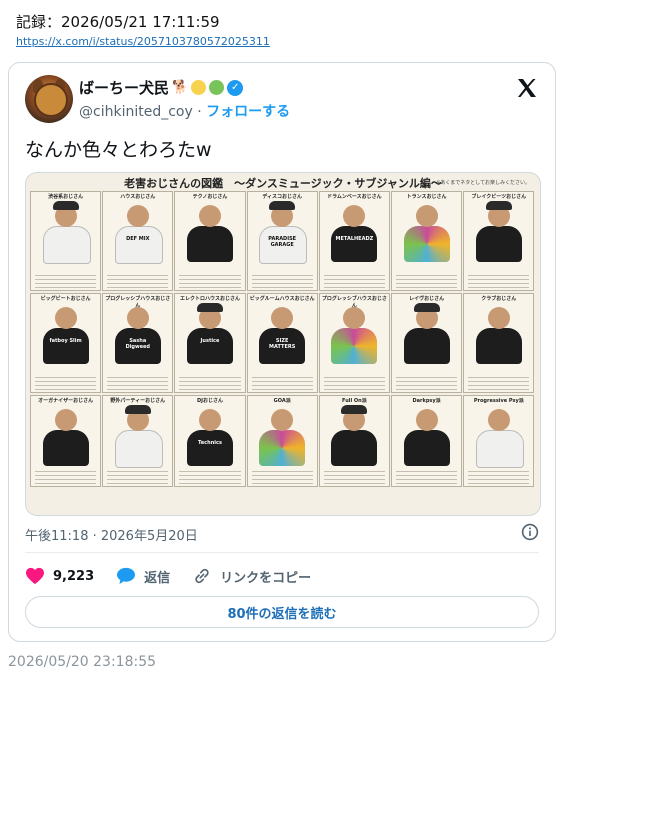  I want to click on media-cell-label: Darkpsy派, so click(426, 401).